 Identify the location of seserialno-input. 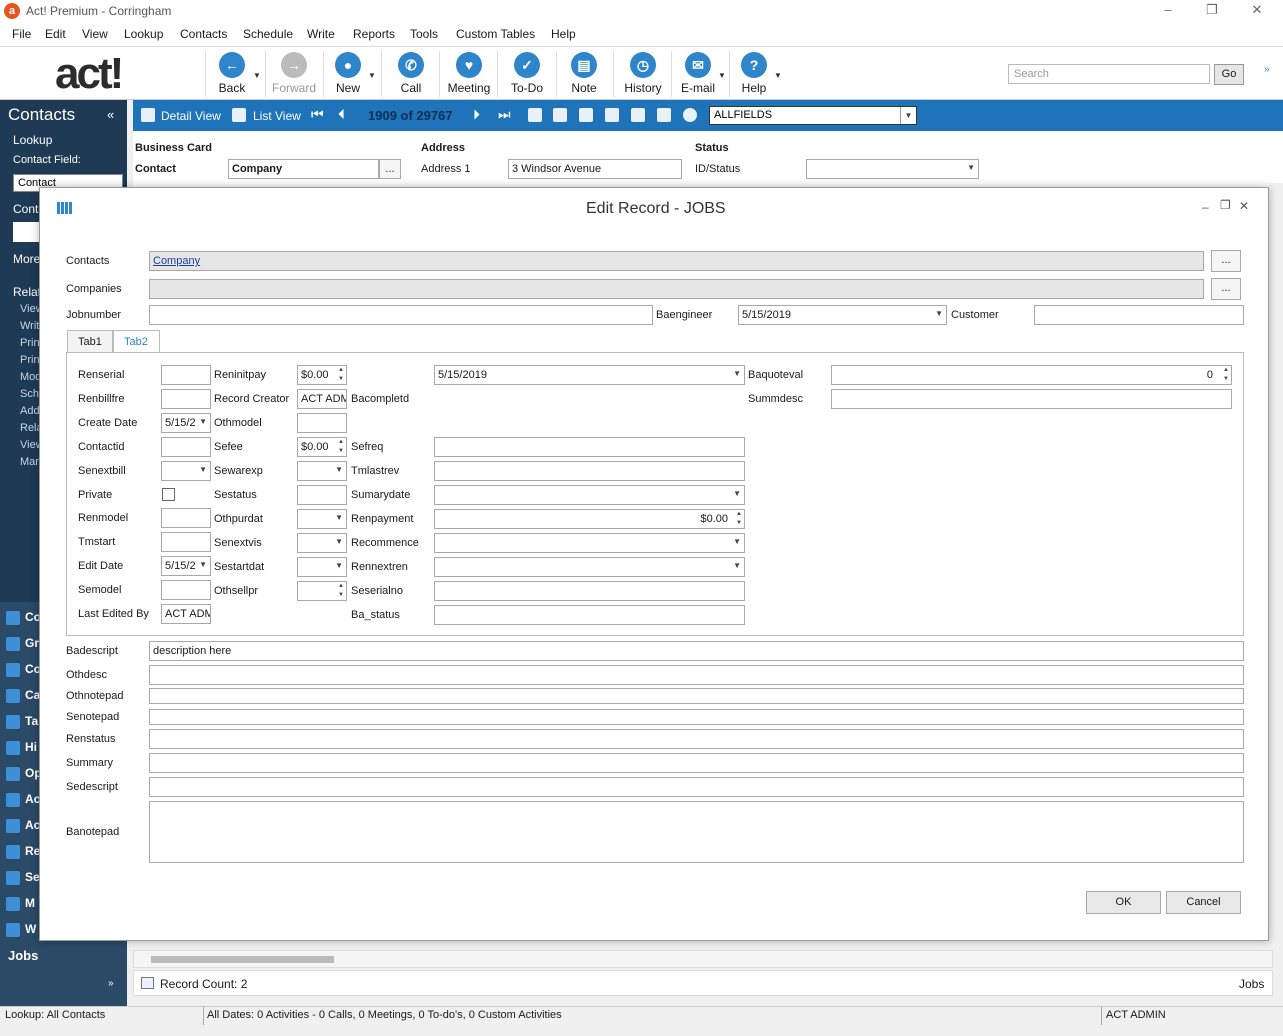
(589, 591).